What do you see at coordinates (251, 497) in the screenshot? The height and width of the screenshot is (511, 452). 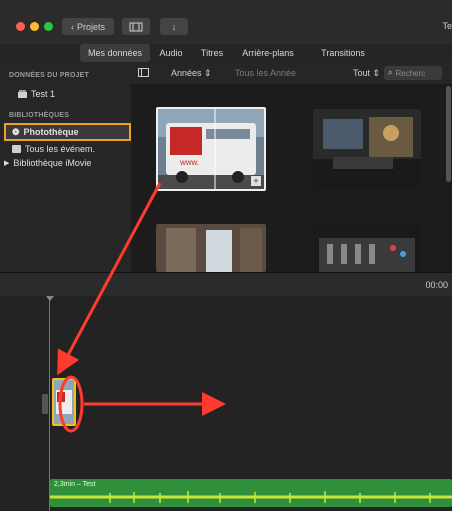 I see `audio-waveform` at bounding box center [251, 497].